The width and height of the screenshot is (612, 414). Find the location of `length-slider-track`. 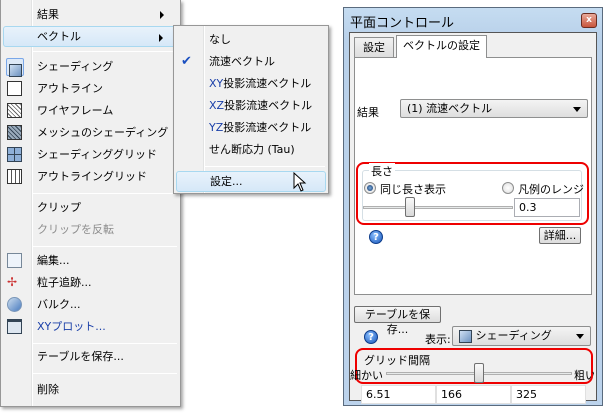

length-slider-track is located at coordinates (438, 207).